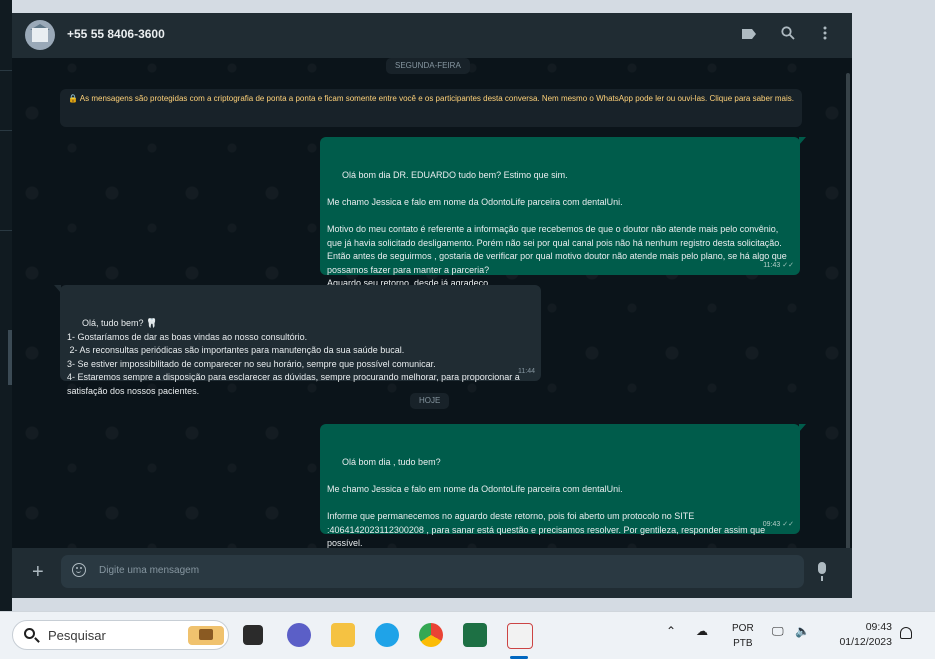 The image size is (935, 659). I want to click on language-line1: POR, so click(743, 628).